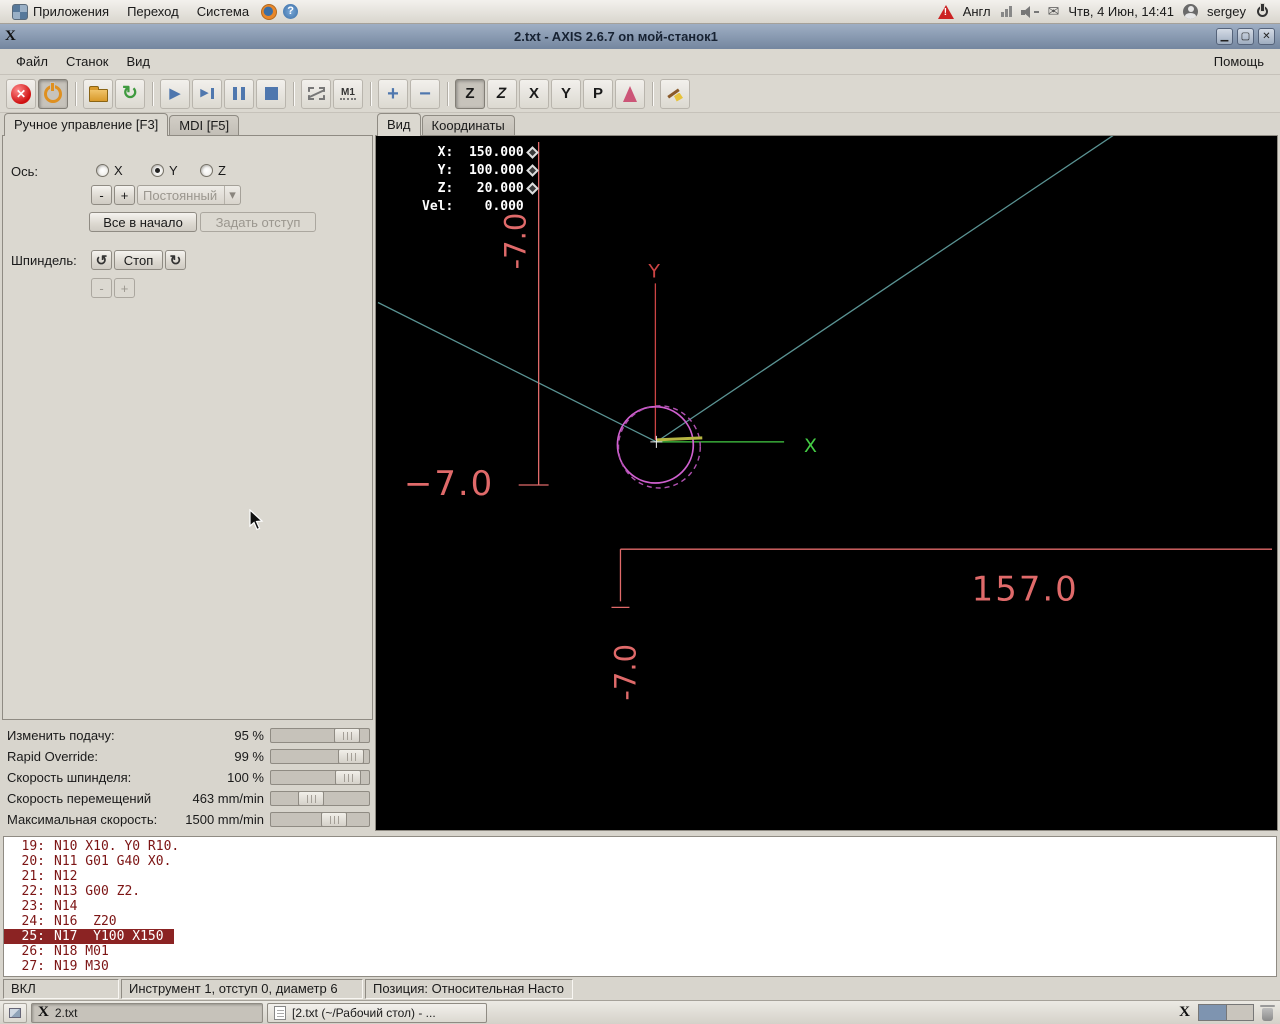  I want to click on zoom-in-button: +, so click(393, 93).